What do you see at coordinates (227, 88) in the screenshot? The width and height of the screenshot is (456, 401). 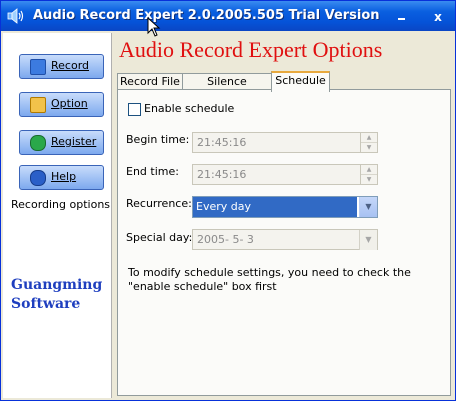 I see `tab-silence-detector: Silence Detector` at bounding box center [227, 88].